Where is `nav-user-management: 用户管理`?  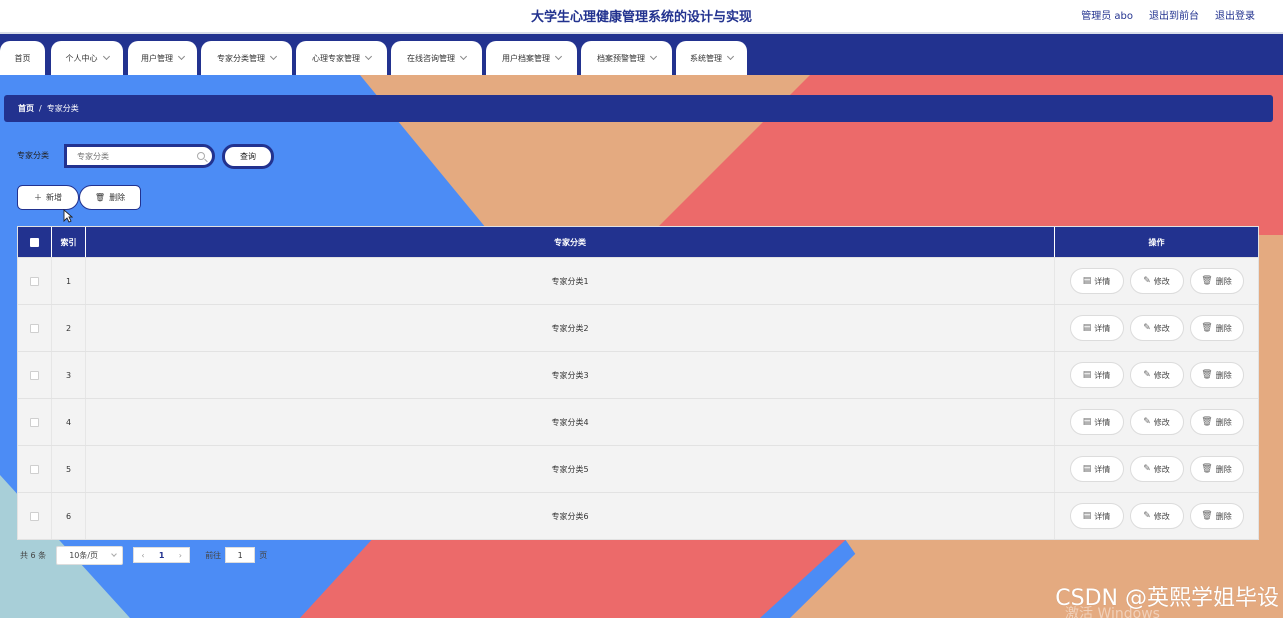 nav-user-management: 用户管理 is located at coordinates (162, 58).